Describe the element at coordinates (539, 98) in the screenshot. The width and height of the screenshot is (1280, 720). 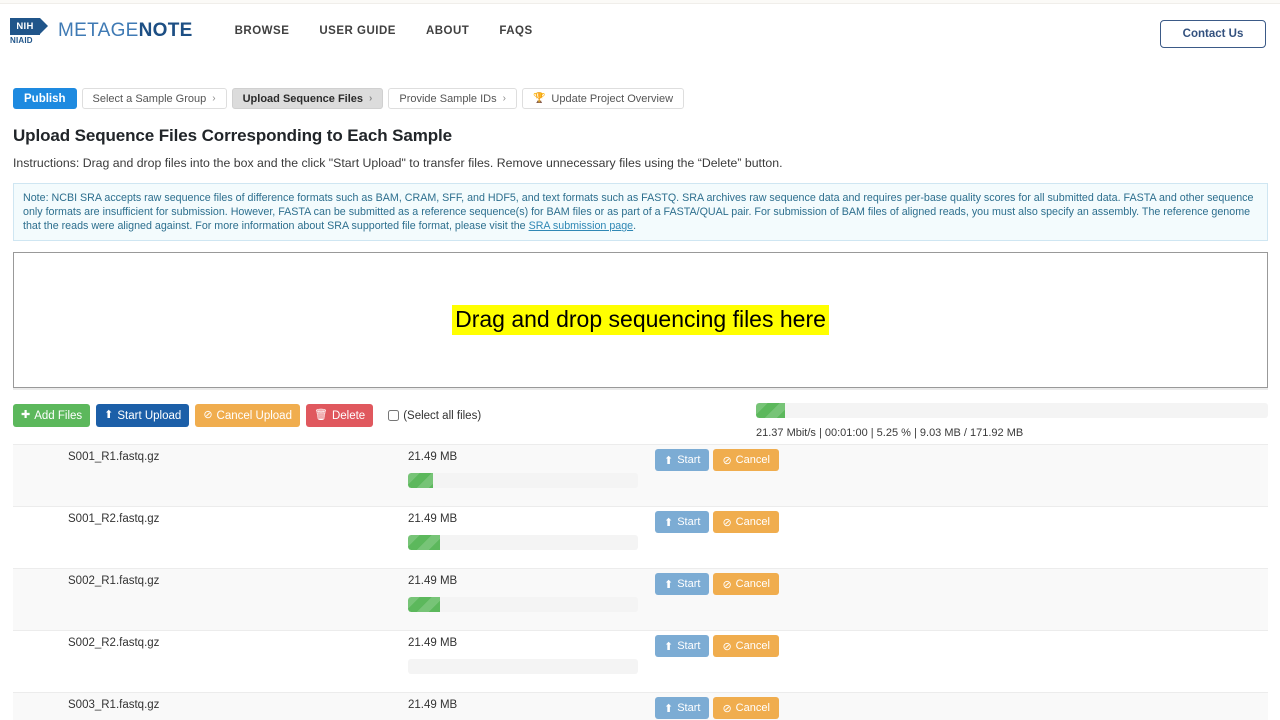
I see `trophy-icon: 🏆` at that location.